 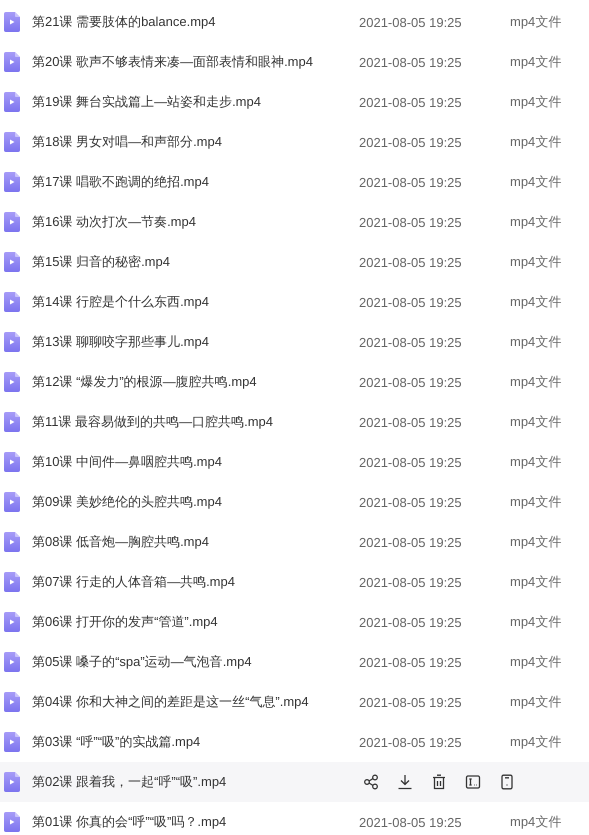 I want to click on file-row: 第08课 低音炮—胸腔共鸣.mp4 2021-08-05 19:25 mp4文件, so click(x=294, y=542).